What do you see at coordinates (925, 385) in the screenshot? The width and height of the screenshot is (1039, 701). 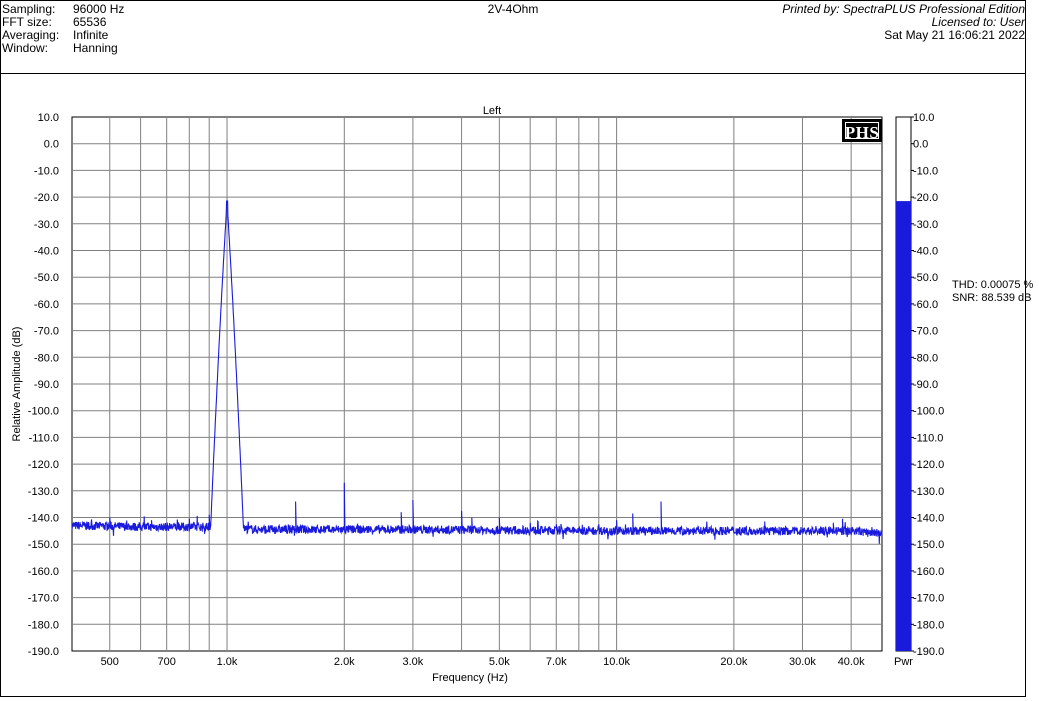 I see `power-bar-tick-label: -90.0` at bounding box center [925, 385].